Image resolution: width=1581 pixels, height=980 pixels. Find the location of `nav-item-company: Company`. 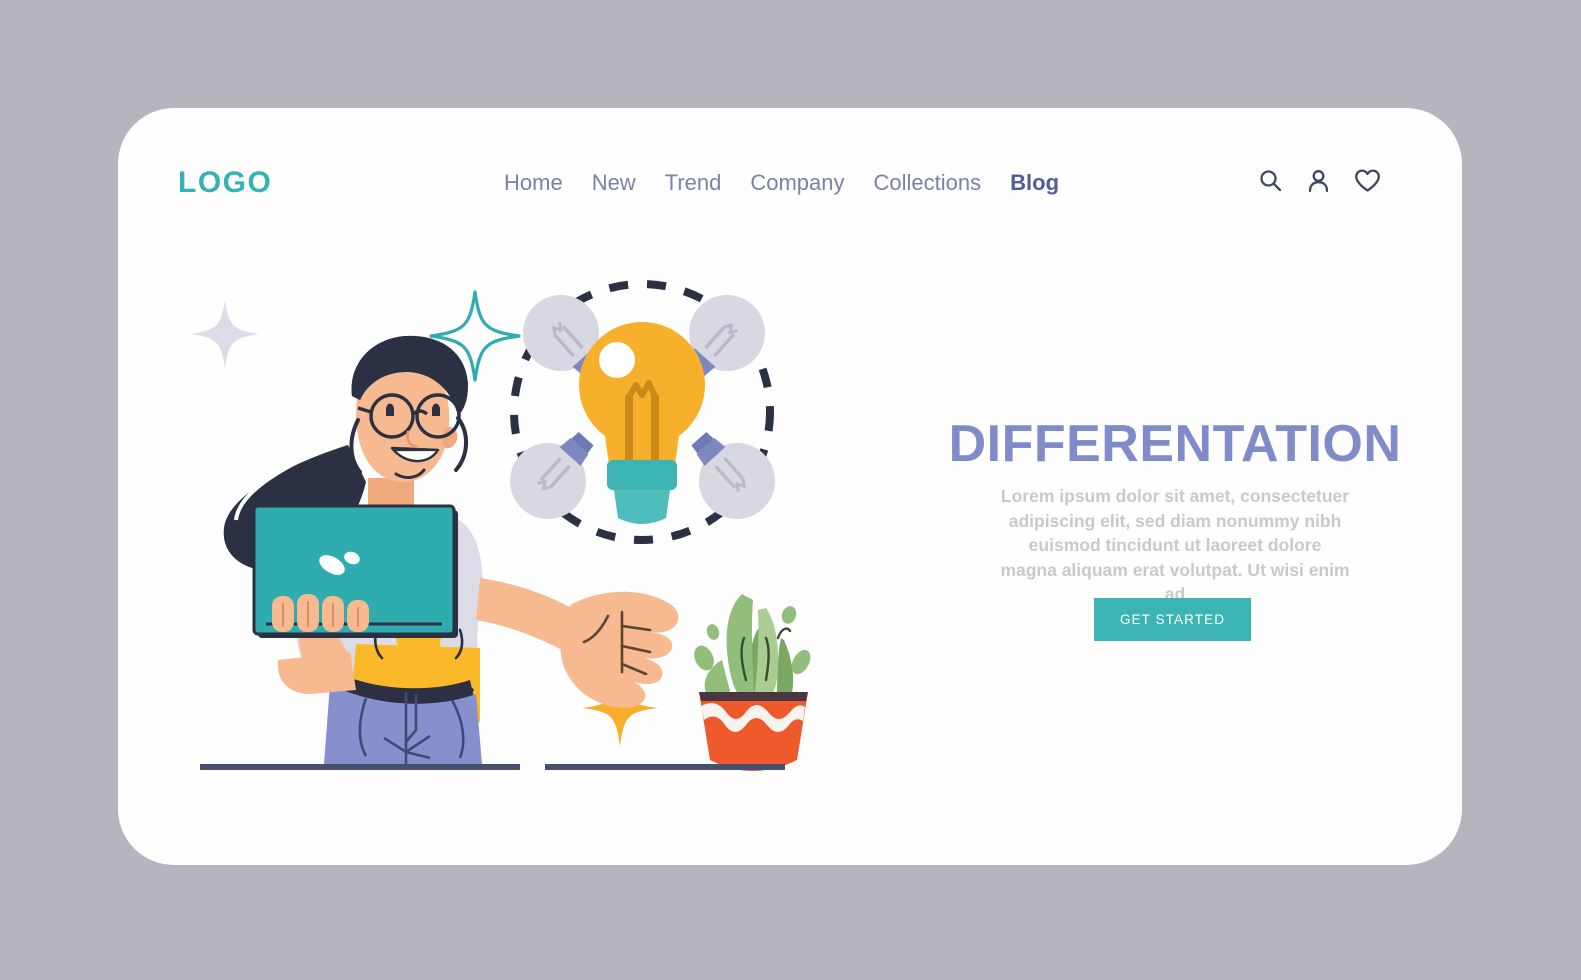

nav-item-company: Company is located at coordinates (797, 183).